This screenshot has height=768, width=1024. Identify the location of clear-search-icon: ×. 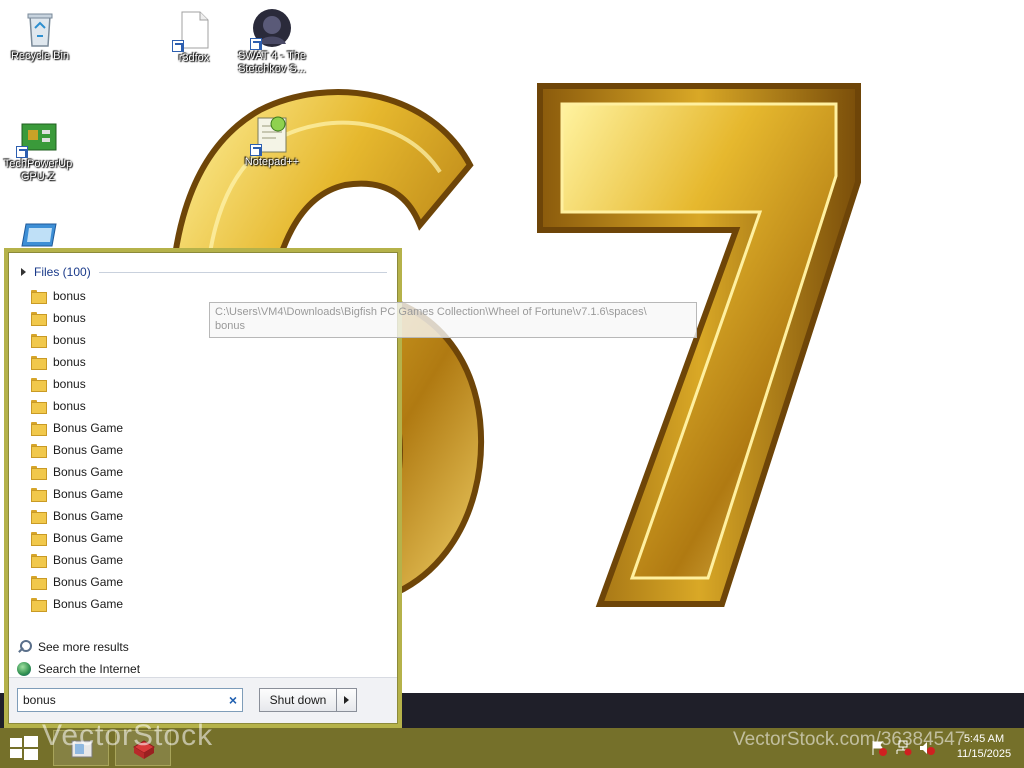
(233, 700).